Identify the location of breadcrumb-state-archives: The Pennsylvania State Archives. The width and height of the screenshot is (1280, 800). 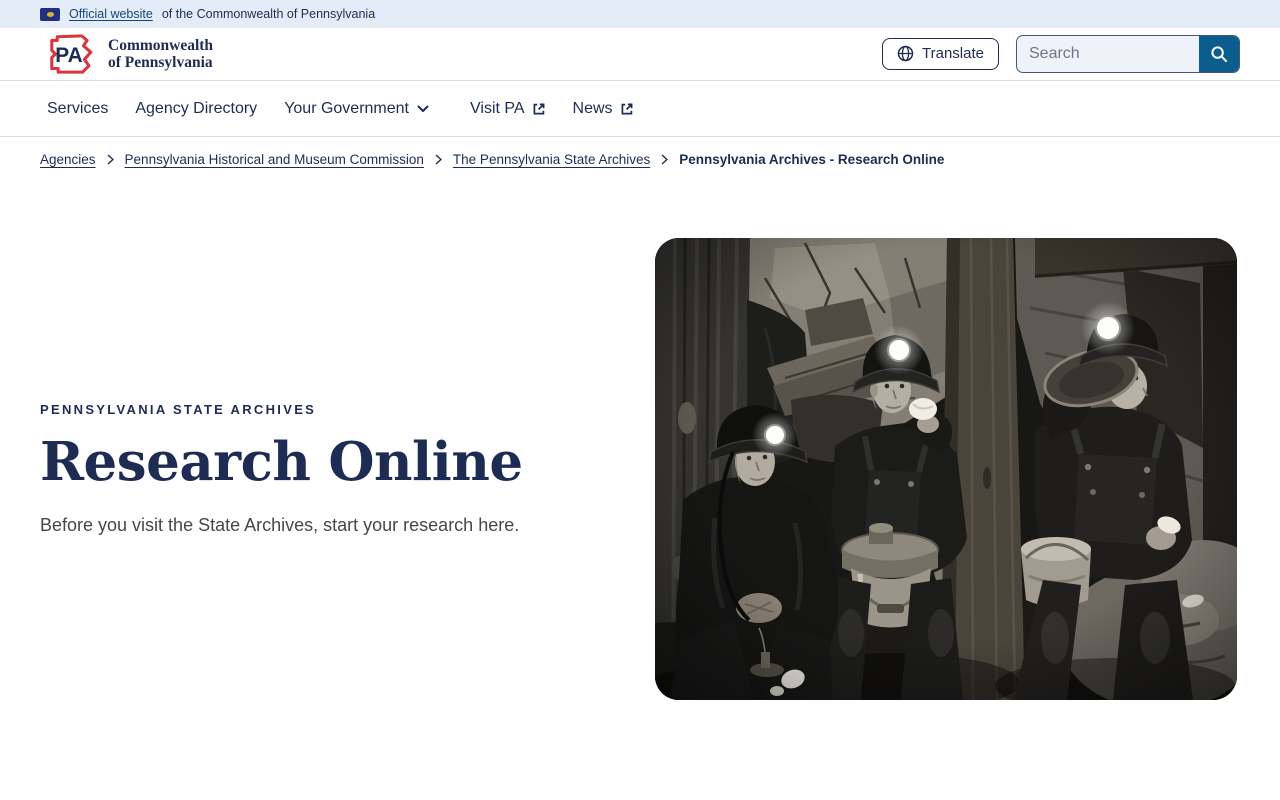
(551, 159).